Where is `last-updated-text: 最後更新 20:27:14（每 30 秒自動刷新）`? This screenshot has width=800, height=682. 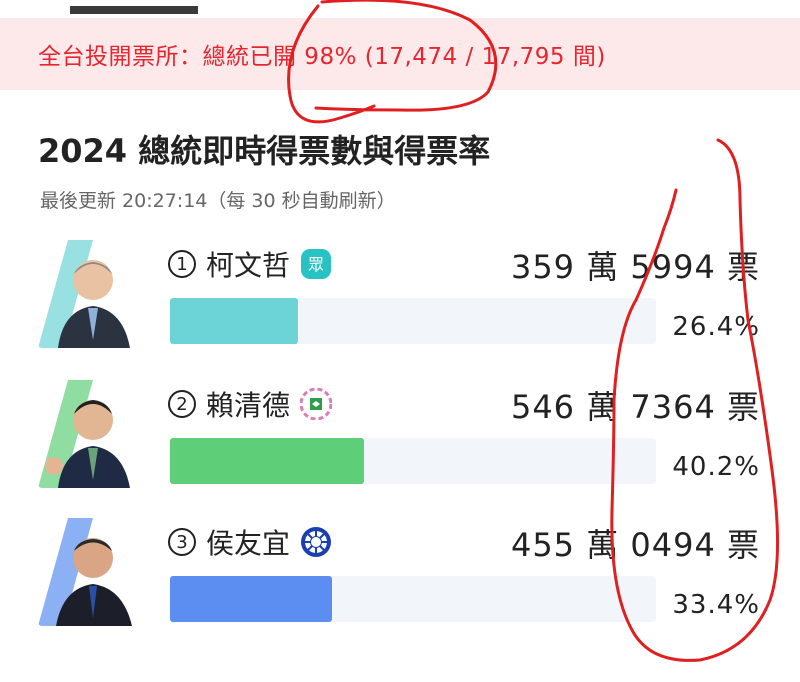
last-updated-text: 最後更新 20:27:14（每 30 秒自動刷新） is located at coordinates (218, 201).